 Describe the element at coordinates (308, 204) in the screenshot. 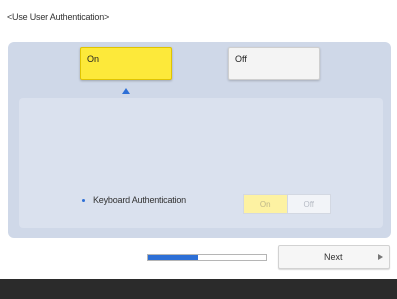

I see `keyboard-auth-off-option: Off` at that location.